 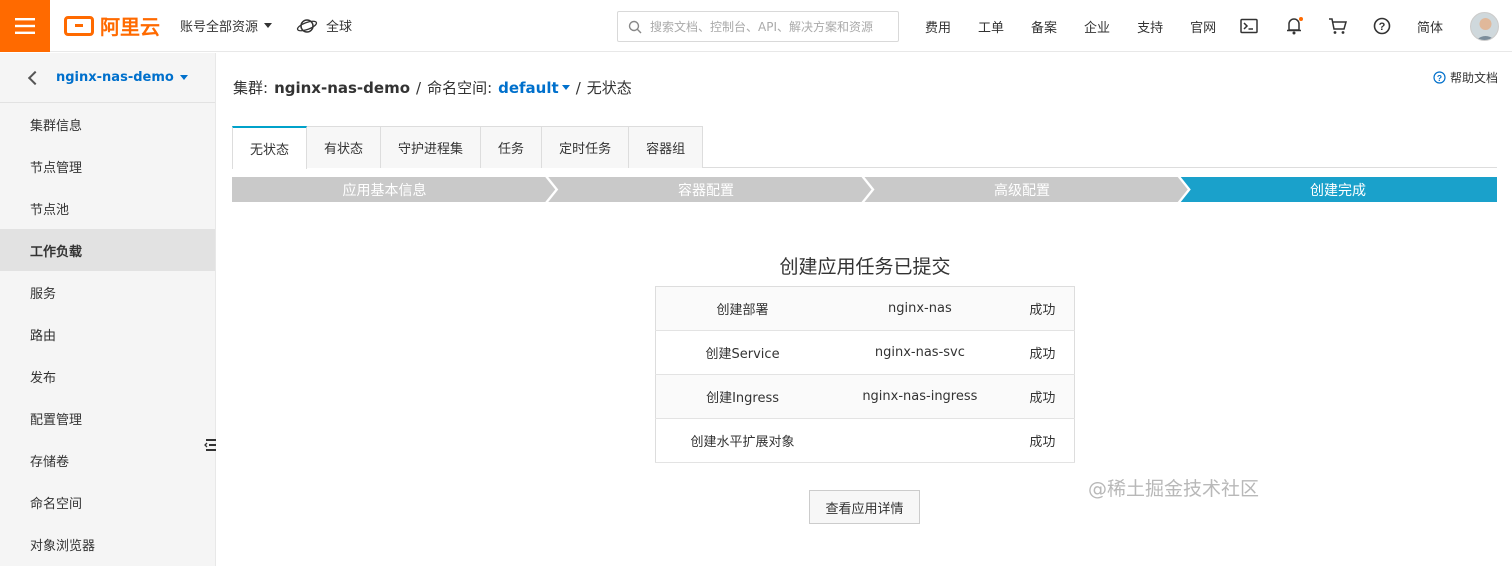 What do you see at coordinates (865, 353) in the screenshot?
I see `table-row: 创建Service nginx-nas-svc 成功` at bounding box center [865, 353].